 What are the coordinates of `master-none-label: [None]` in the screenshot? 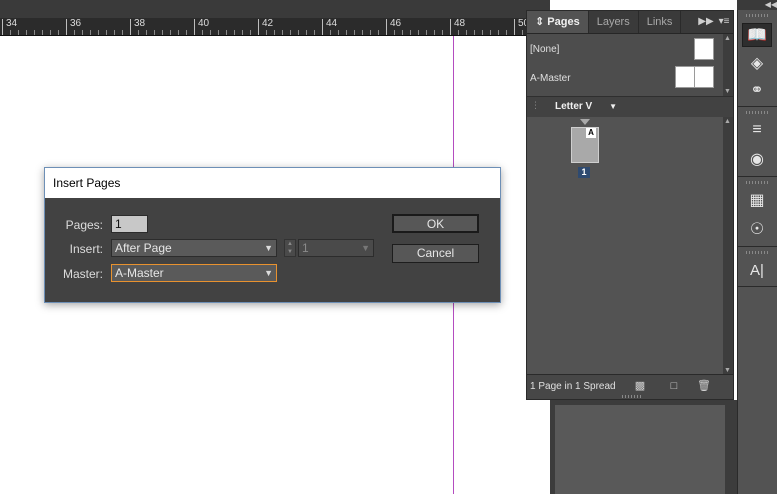 It's located at (544, 49).